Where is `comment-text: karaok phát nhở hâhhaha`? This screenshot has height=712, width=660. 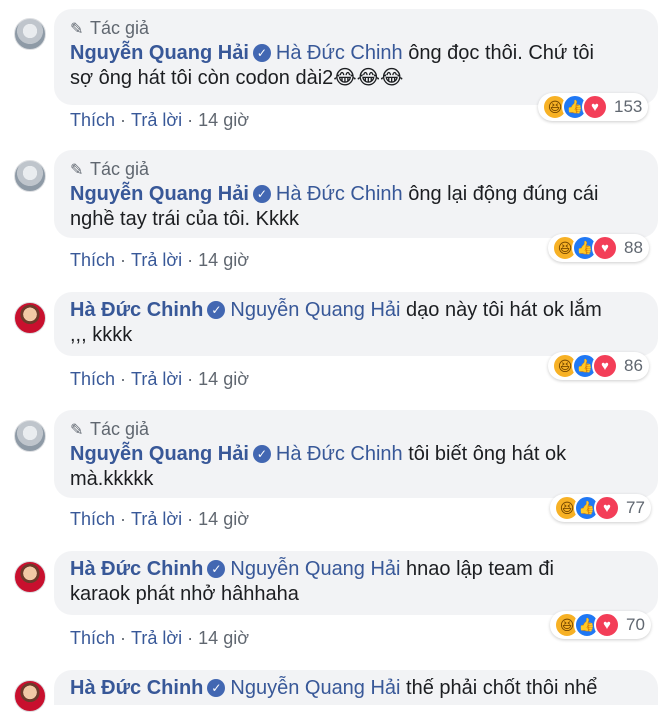 comment-text: karaok phát nhở hâhhaha is located at coordinates (184, 594).